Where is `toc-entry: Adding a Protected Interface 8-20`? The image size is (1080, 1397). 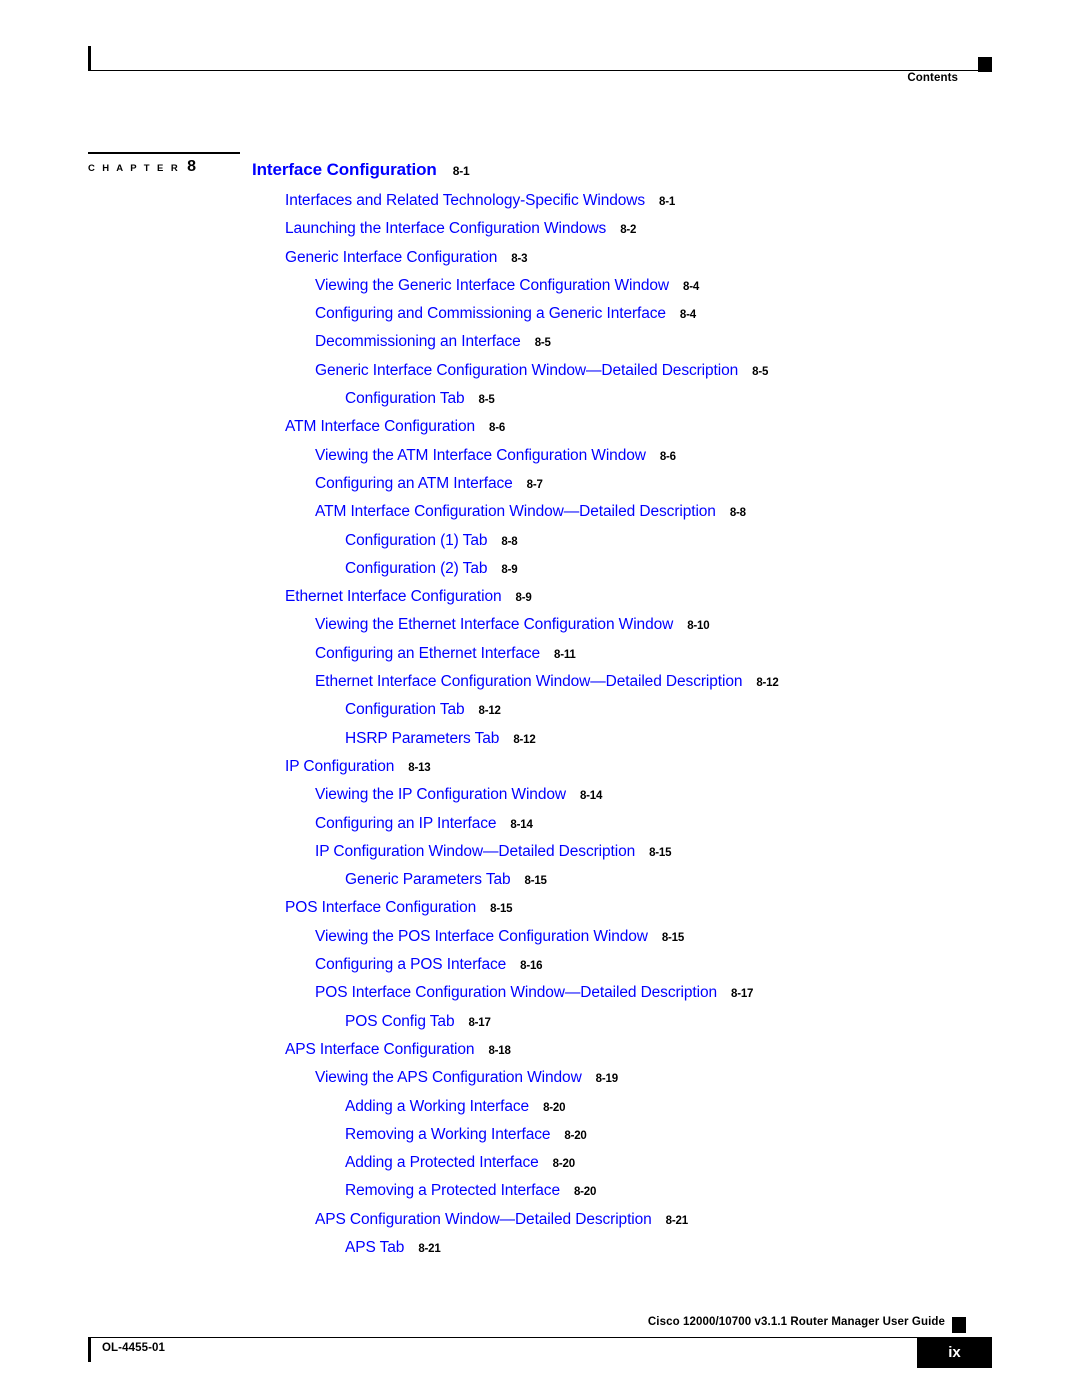
toc-entry: Adding a Protected Interface 8-20 is located at coordinates (540, 1168).